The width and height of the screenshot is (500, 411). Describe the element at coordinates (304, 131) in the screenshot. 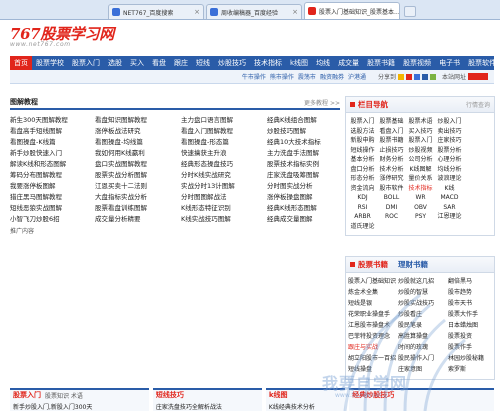

I see `tutorial-link: 炒股技巧图解` at that location.